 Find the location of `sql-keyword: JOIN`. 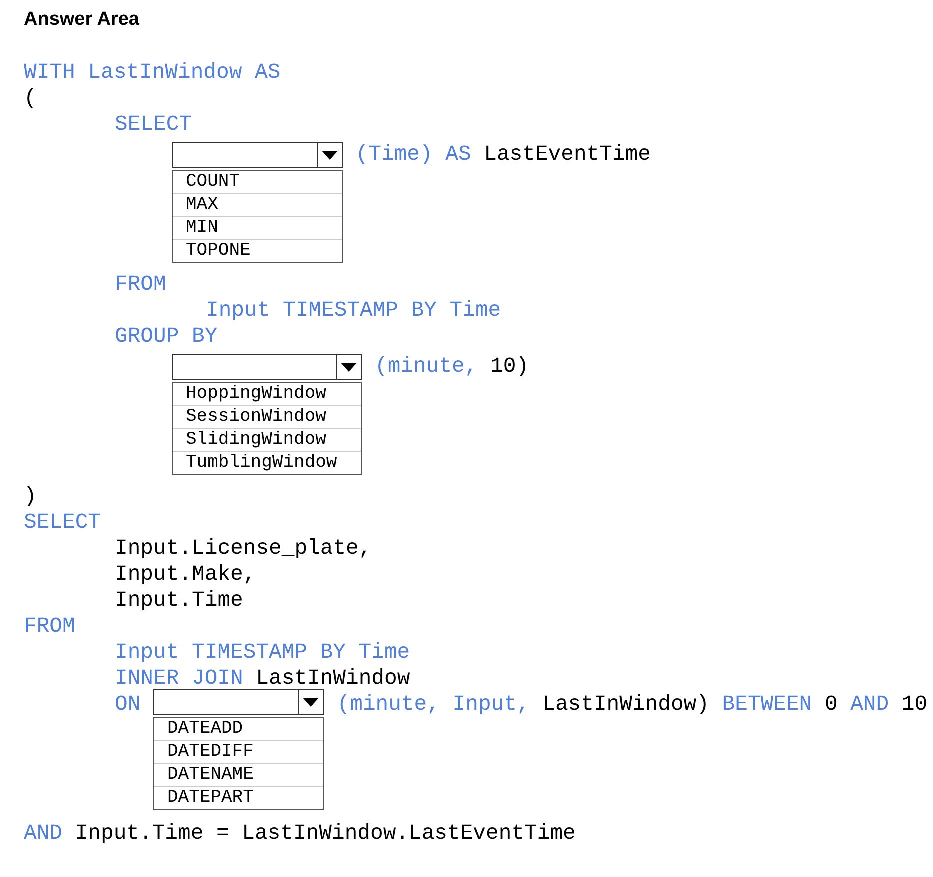

sql-keyword: JOIN is located at coordinates (218, 679).